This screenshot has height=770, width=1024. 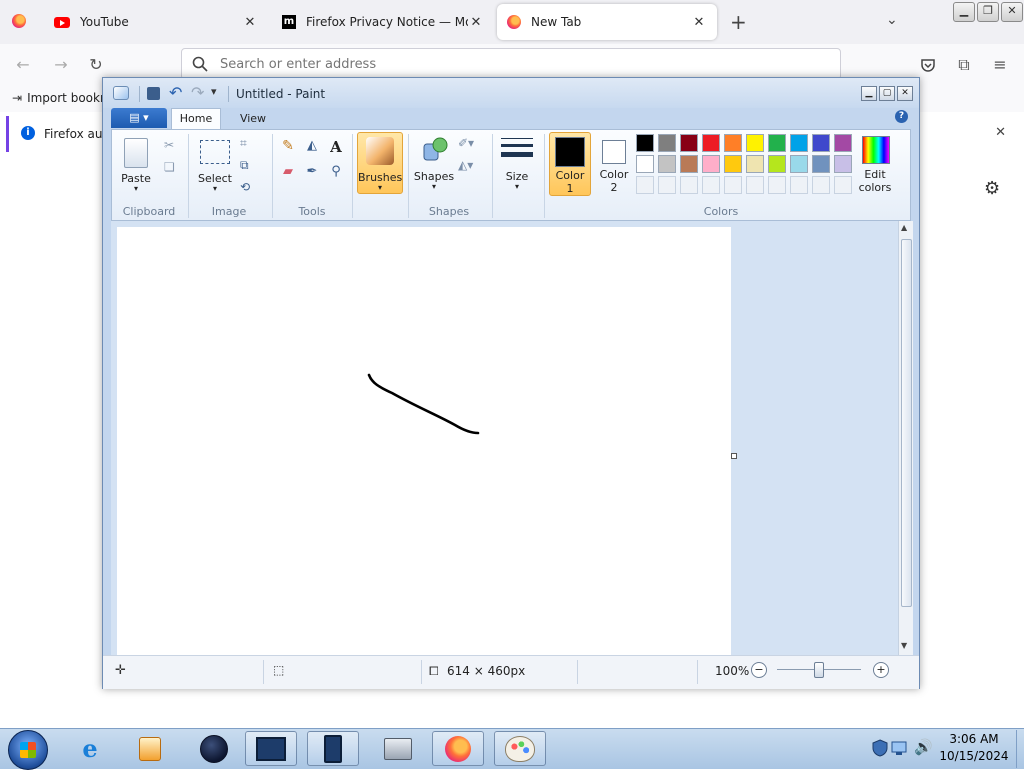 I want to click on zoom-in-icon: +, so click(x=881, y=670).